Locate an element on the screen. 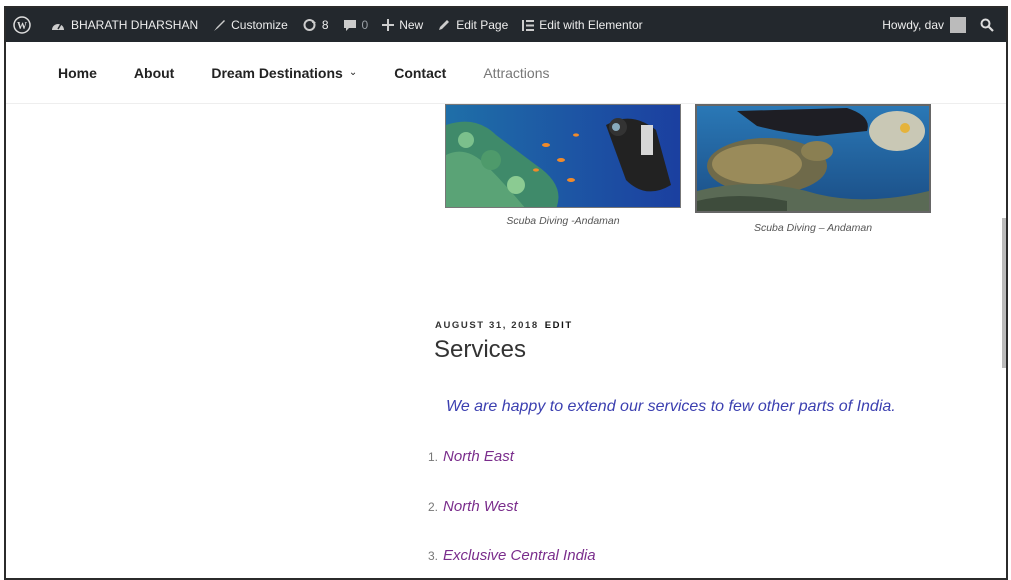 Image resolution: width=1011 pixels, height=580 pixels. updates-icon is located at coordinates (309, 25).